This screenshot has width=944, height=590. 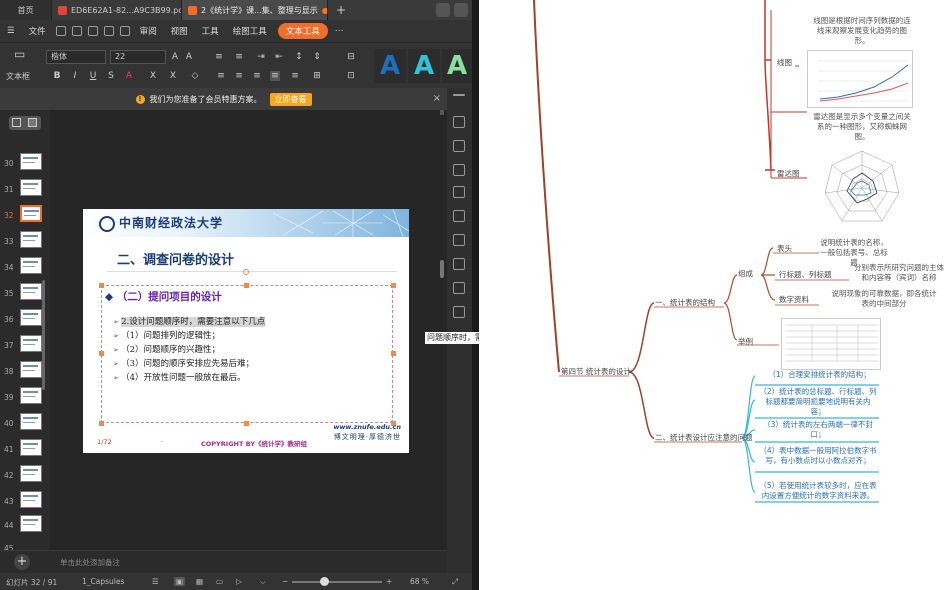 I want to click on split-divider, so click(x=475, y=295).